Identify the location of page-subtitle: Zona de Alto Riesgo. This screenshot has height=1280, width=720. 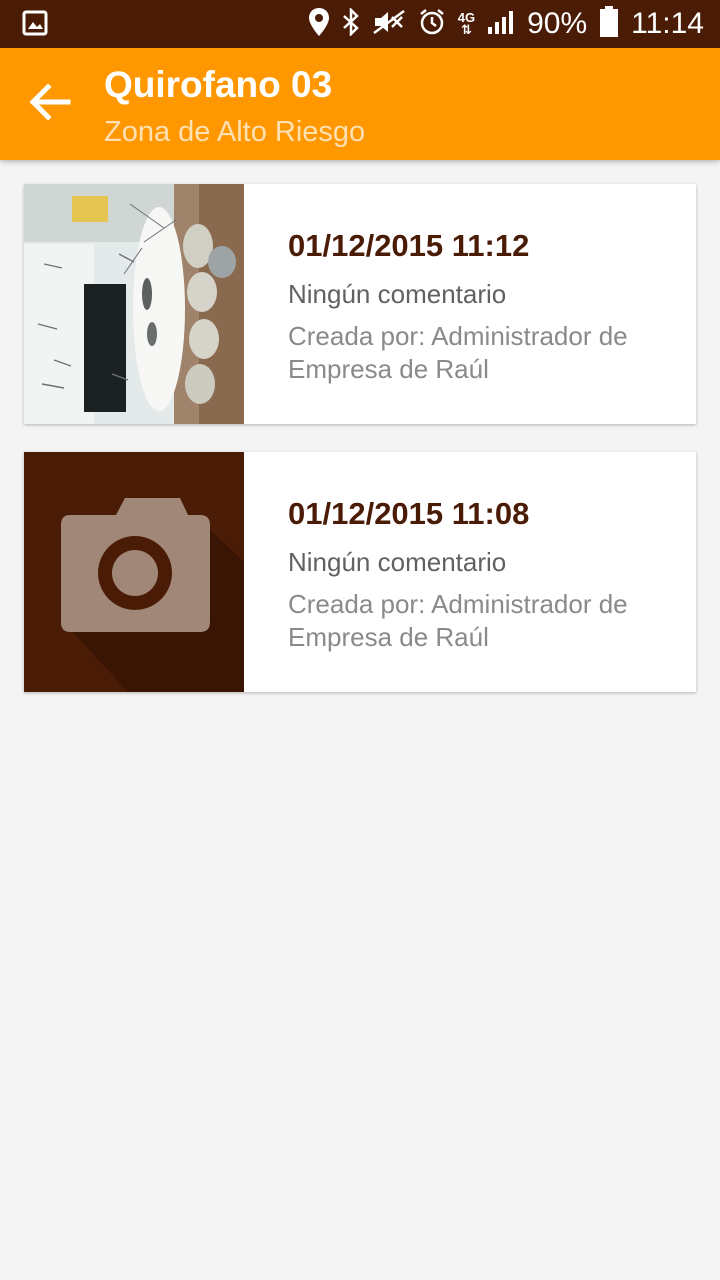
(235, 132).